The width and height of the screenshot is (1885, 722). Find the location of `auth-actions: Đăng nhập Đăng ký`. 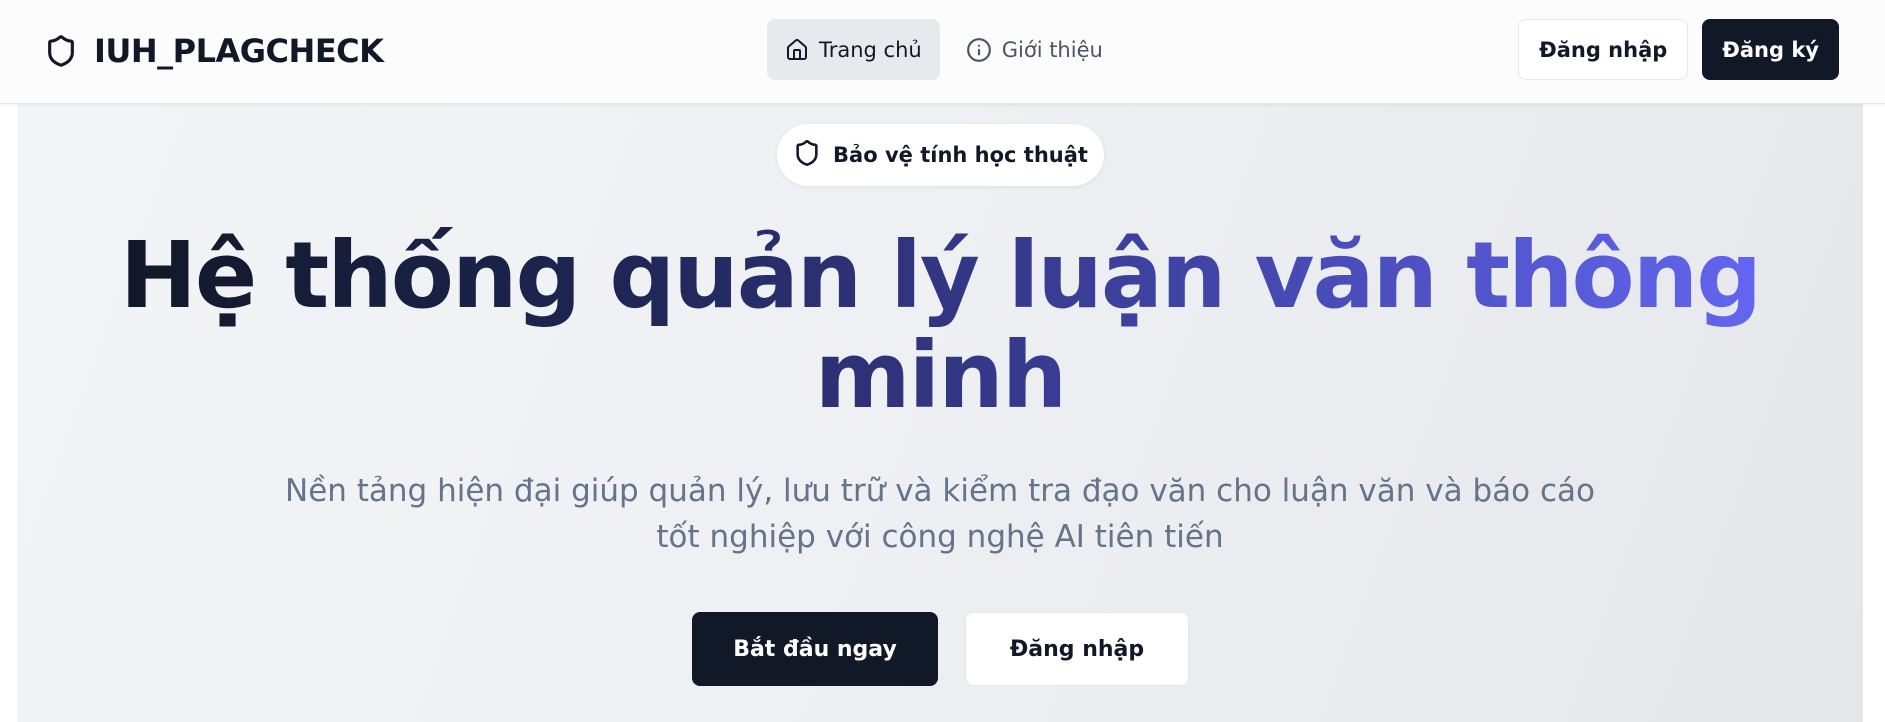

auth-actions: Đăng nhập Đăng ký is located at coordinates (1678, 49).